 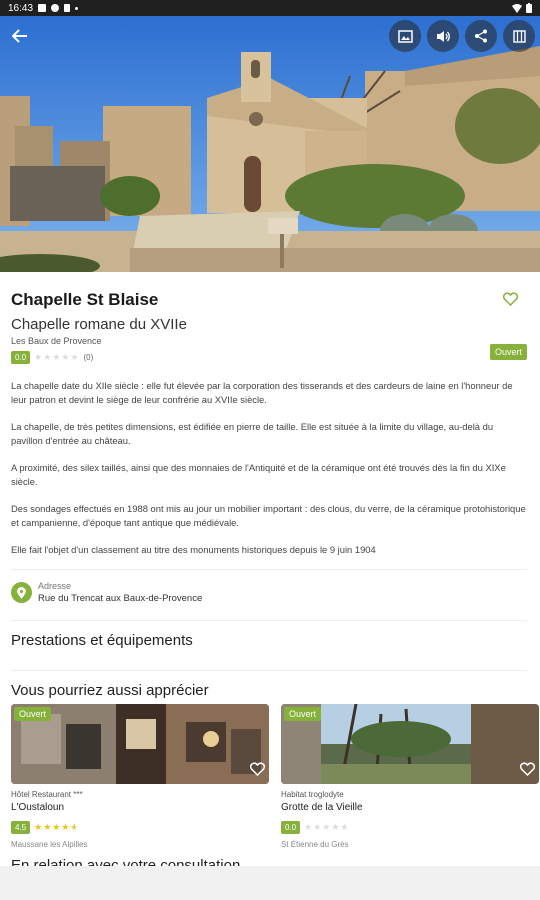 What do you see at coordinates (38, 807) in the screenshot?
I see `card-name: L'Oustaloun` at bounding box center [38, 807].